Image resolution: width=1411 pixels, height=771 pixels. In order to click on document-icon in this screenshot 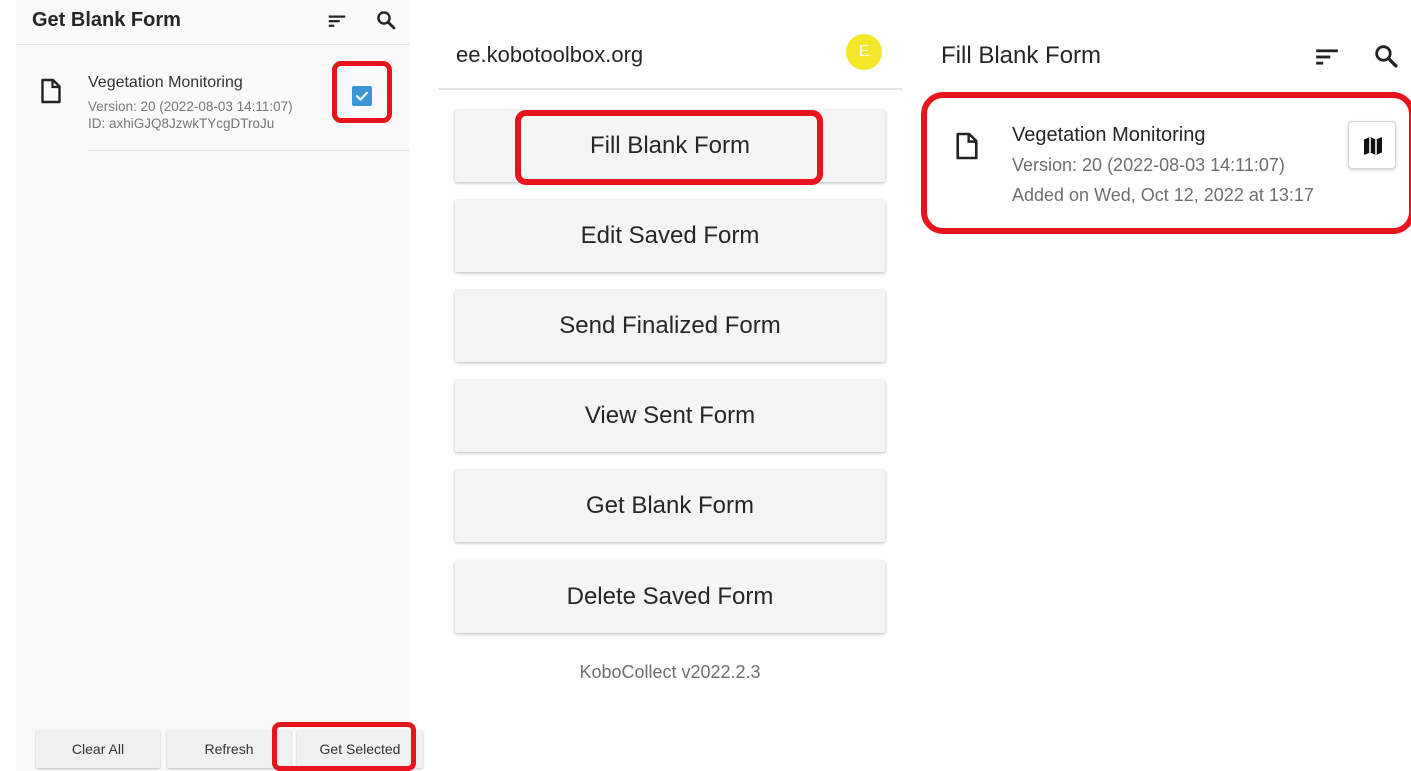, I will do `click(51, 91)`.